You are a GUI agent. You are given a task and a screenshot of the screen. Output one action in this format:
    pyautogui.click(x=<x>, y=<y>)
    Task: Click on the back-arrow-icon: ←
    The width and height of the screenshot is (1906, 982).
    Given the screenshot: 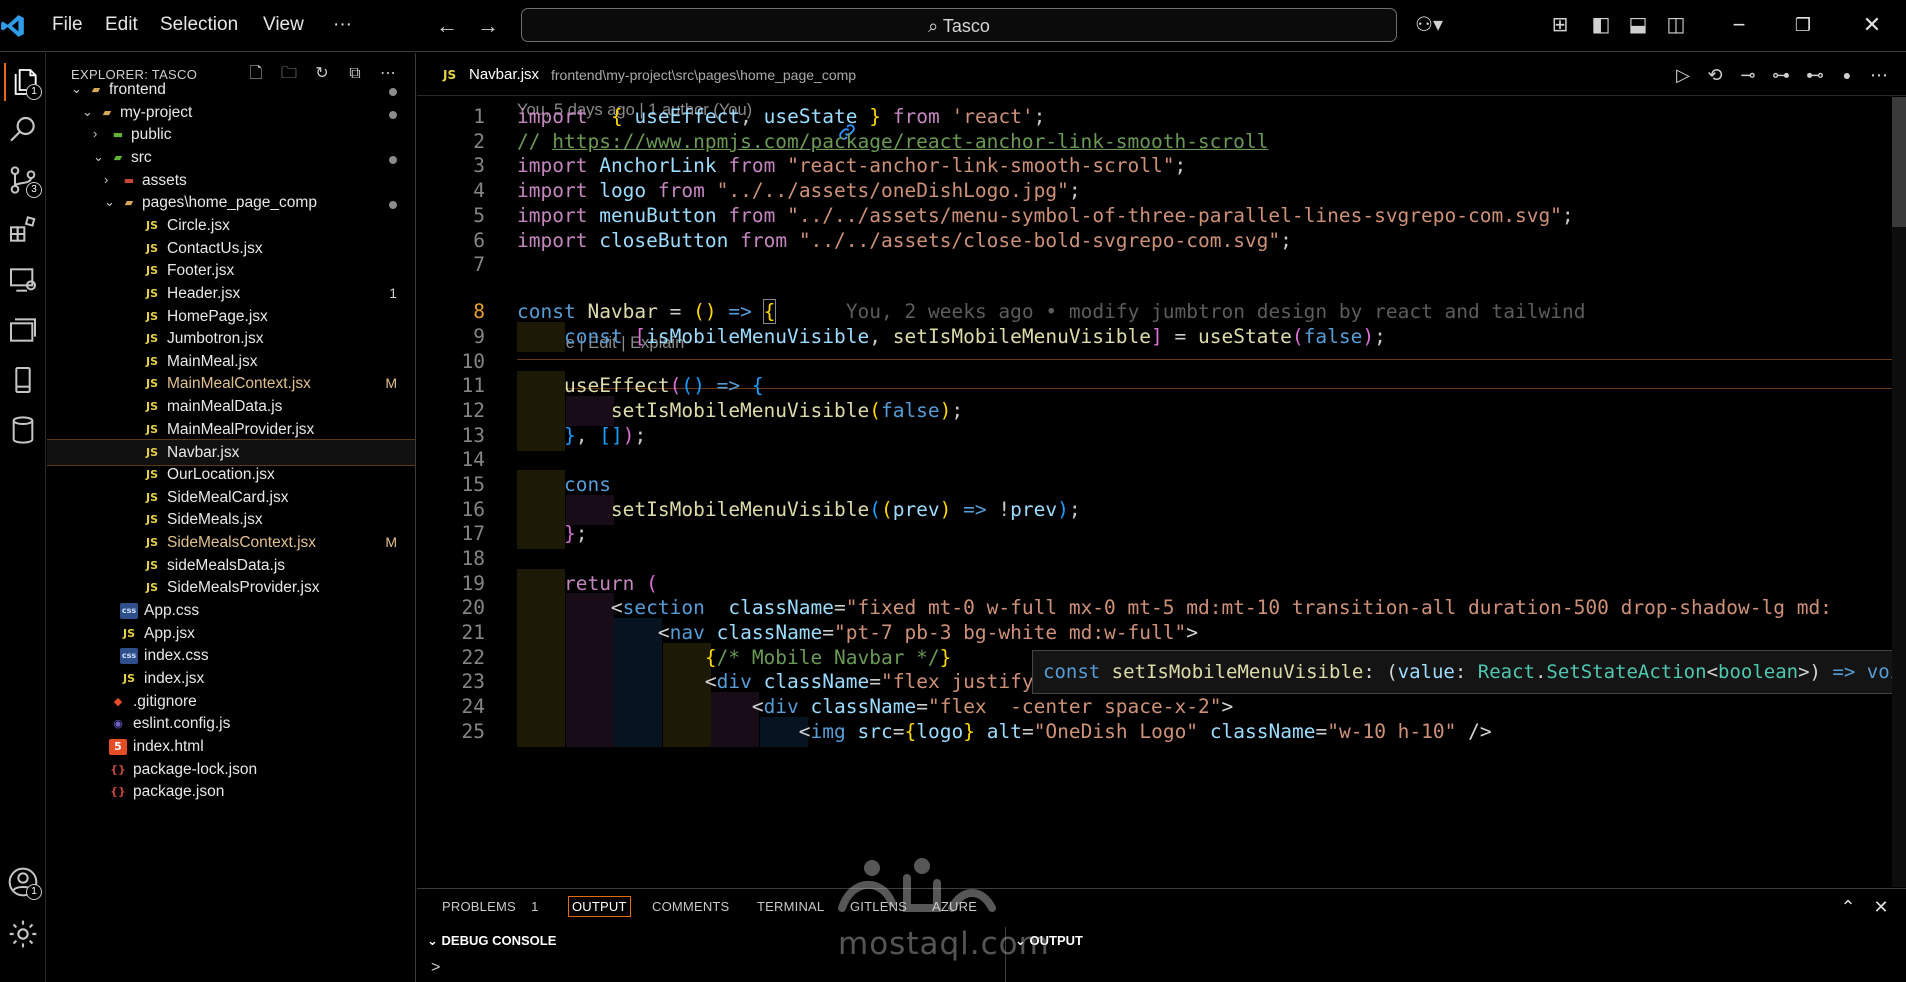 What is the action you would take?
    pyautogui.click(x=447, y=26)
    